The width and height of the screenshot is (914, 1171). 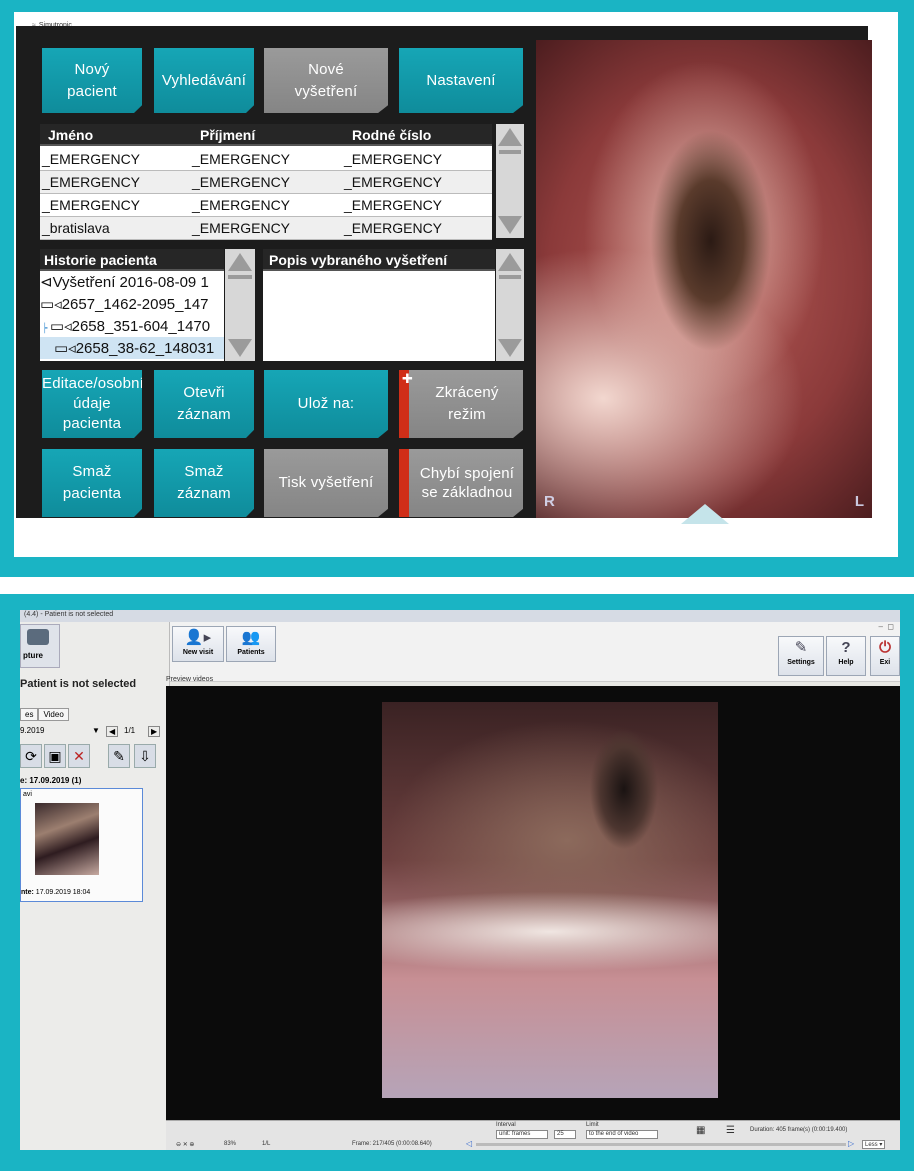 I want to click on thumbnail-date: nte: 17.09.2019 18:04, so click(x=55, y=892).